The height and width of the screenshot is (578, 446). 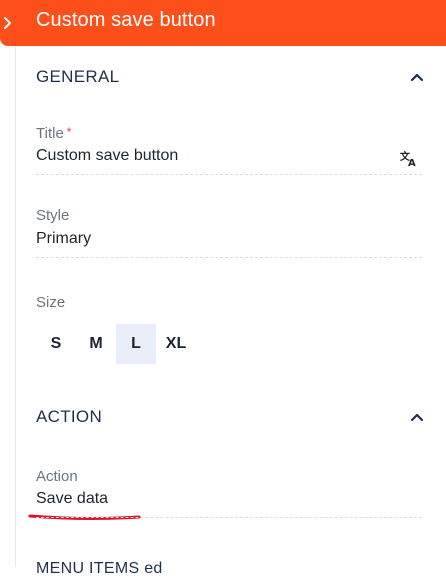 What do you see at coordinates (69, 416) in the screenshot?
I see `section-action-title: ACTION` at bounding box center [69, 416].